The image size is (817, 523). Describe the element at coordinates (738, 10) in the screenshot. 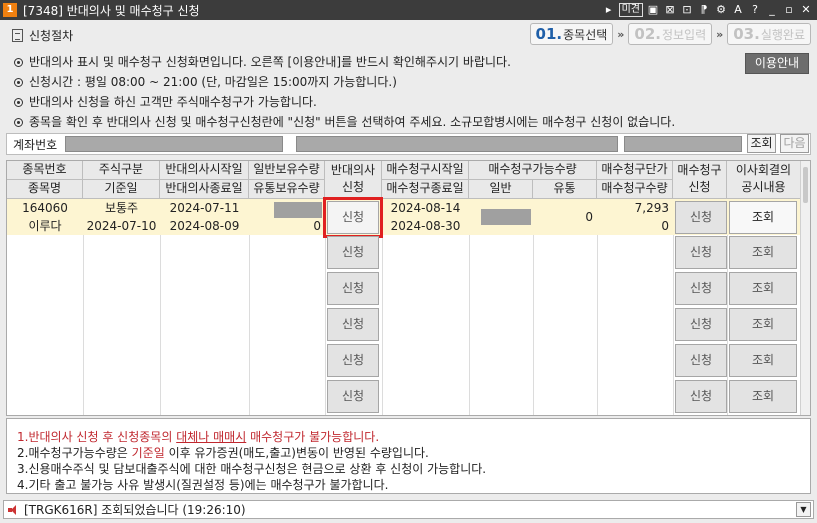

I see `text-size-icon: A` at that location.